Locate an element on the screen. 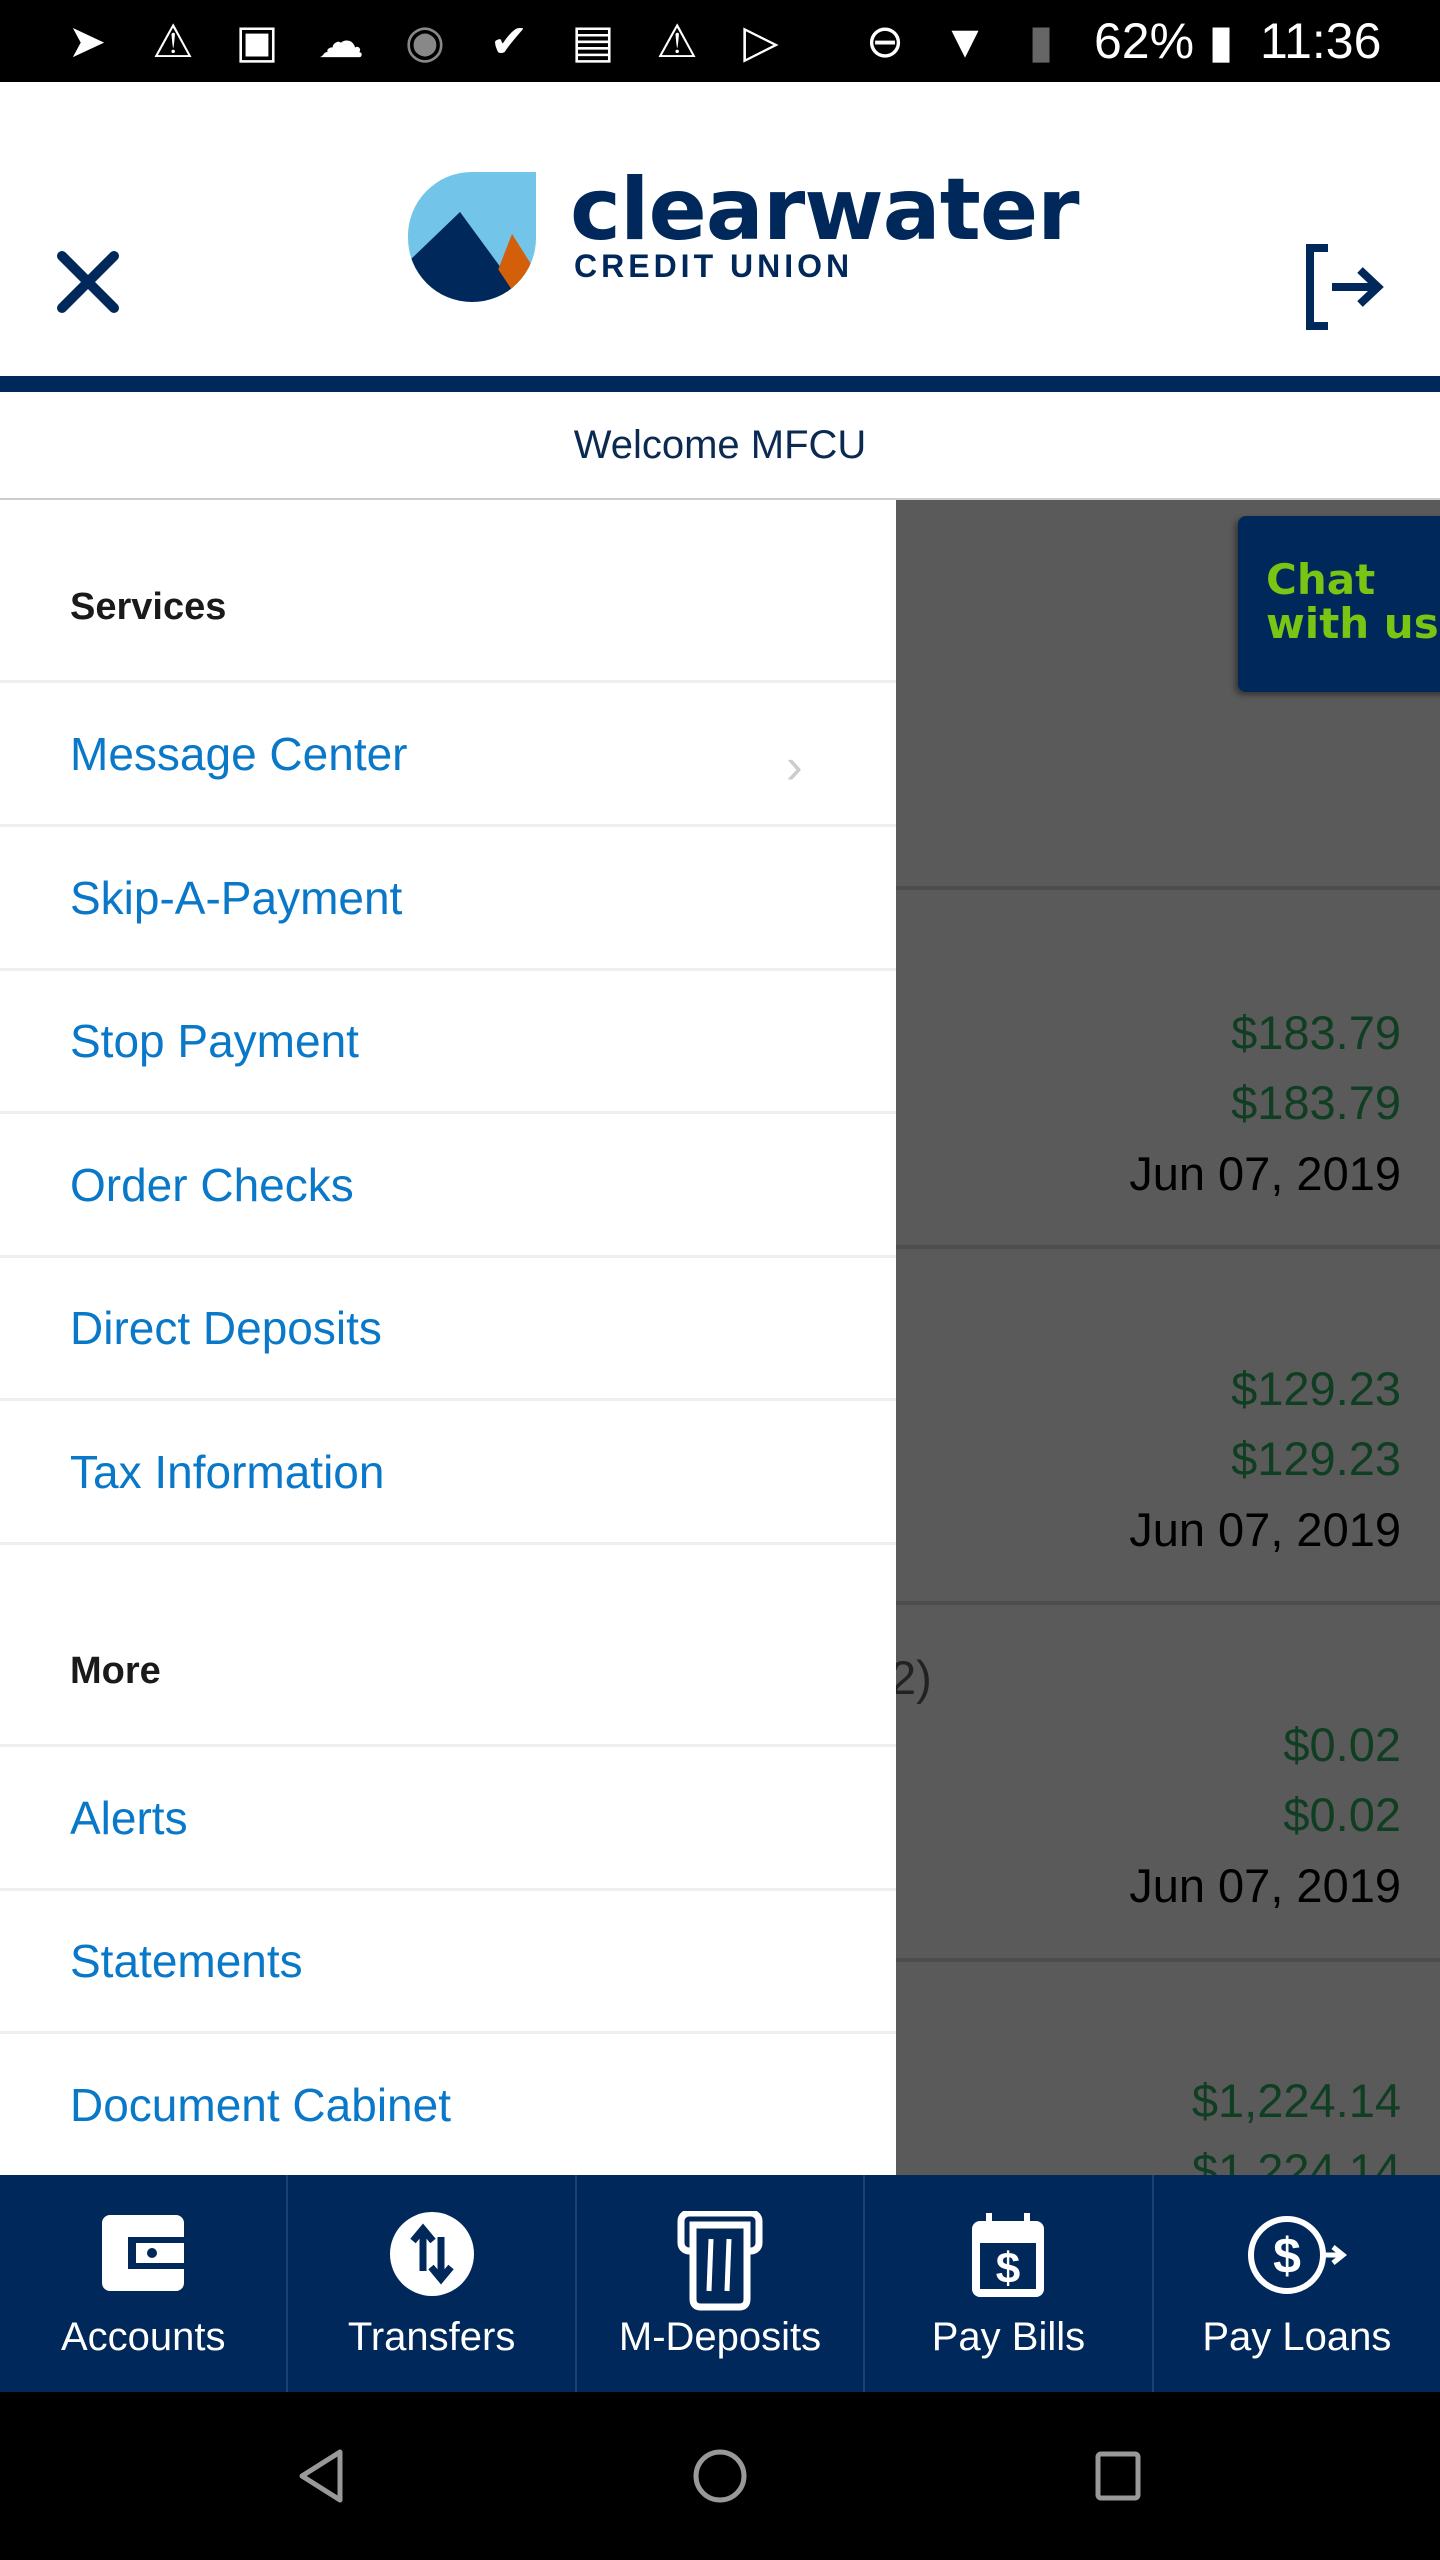 The height and width of the screenshot is (2560, 1440). menu-item-label: Document Cabinet is located at coordinates (260, 2105).